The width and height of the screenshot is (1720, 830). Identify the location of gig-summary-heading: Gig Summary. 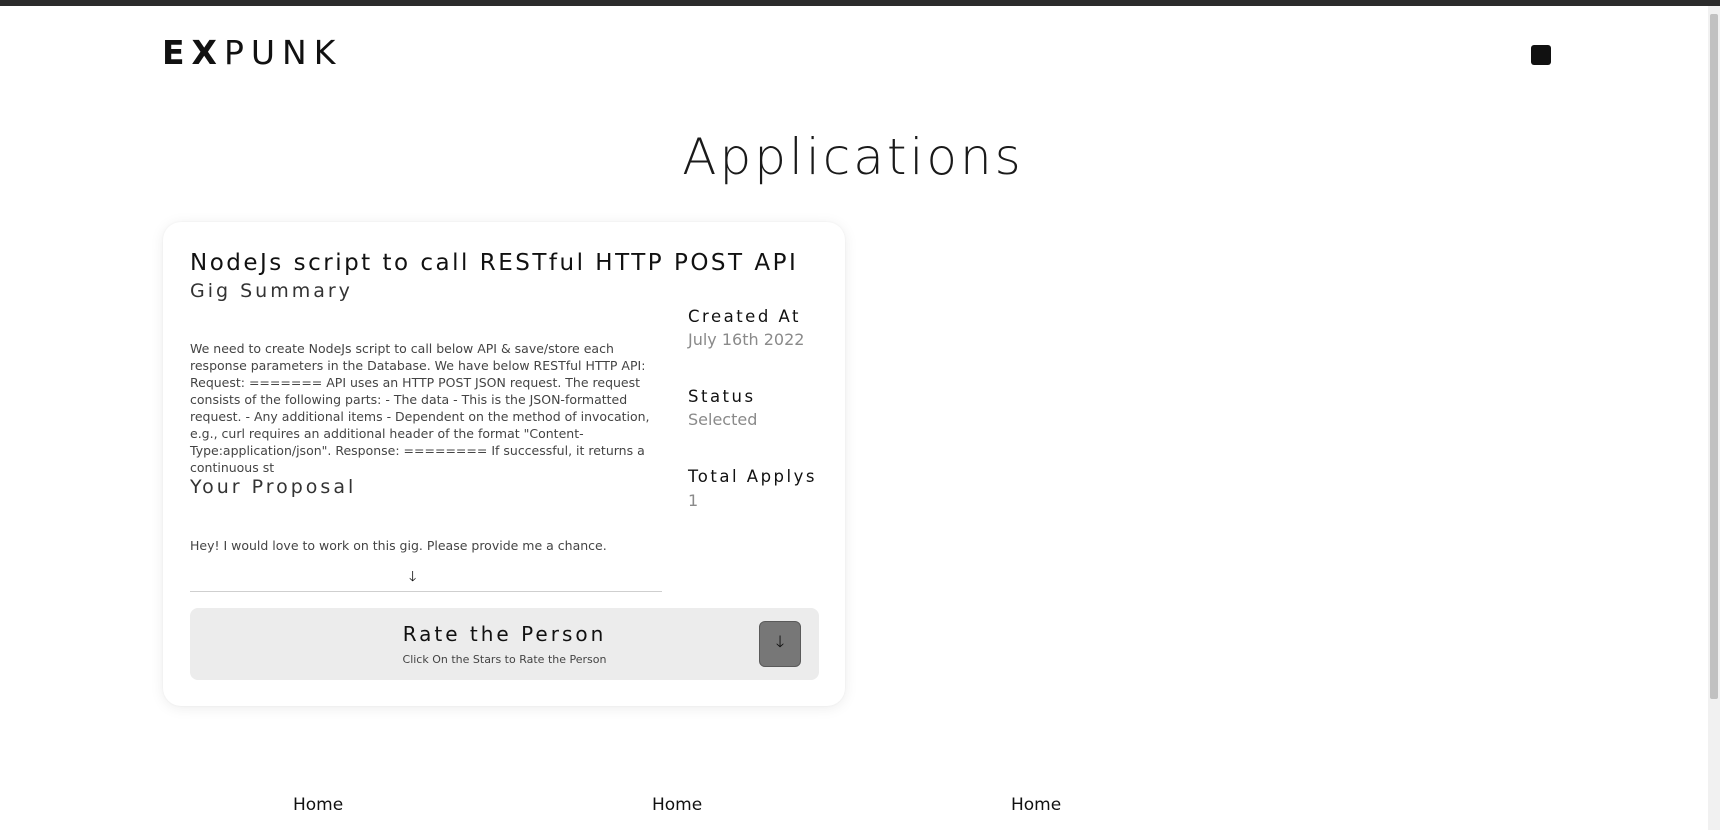
(271, 291).